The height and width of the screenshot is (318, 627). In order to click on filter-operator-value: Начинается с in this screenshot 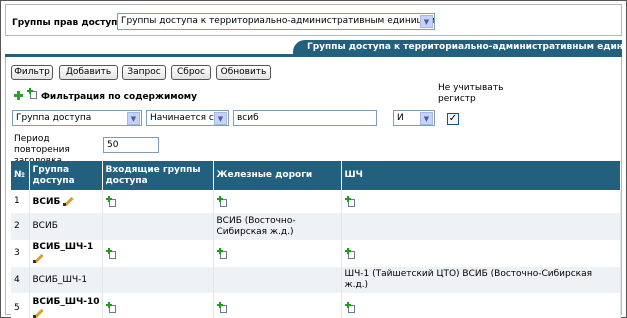, I will do `click(182, 118)`.